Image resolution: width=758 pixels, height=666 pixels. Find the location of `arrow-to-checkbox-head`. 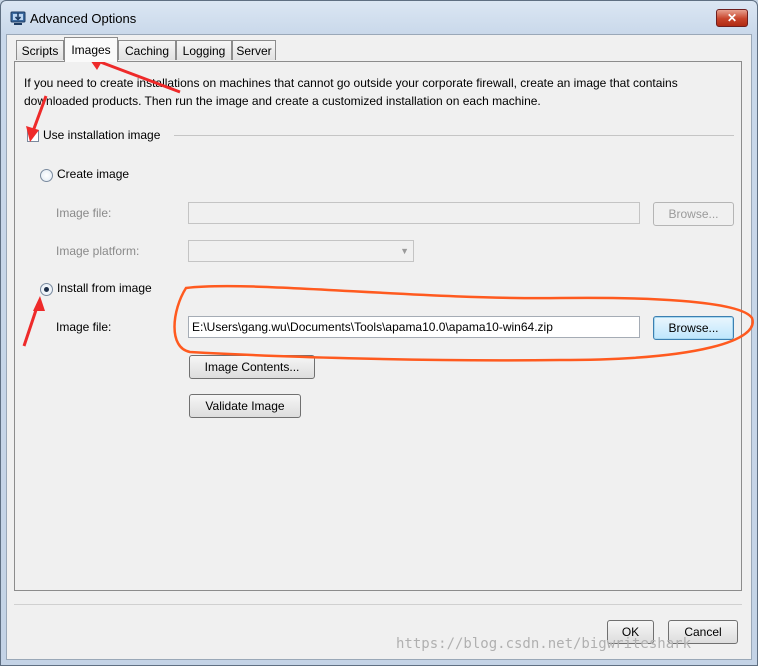

arrow-to-checkbox-head is located at coordinates (32, 134).